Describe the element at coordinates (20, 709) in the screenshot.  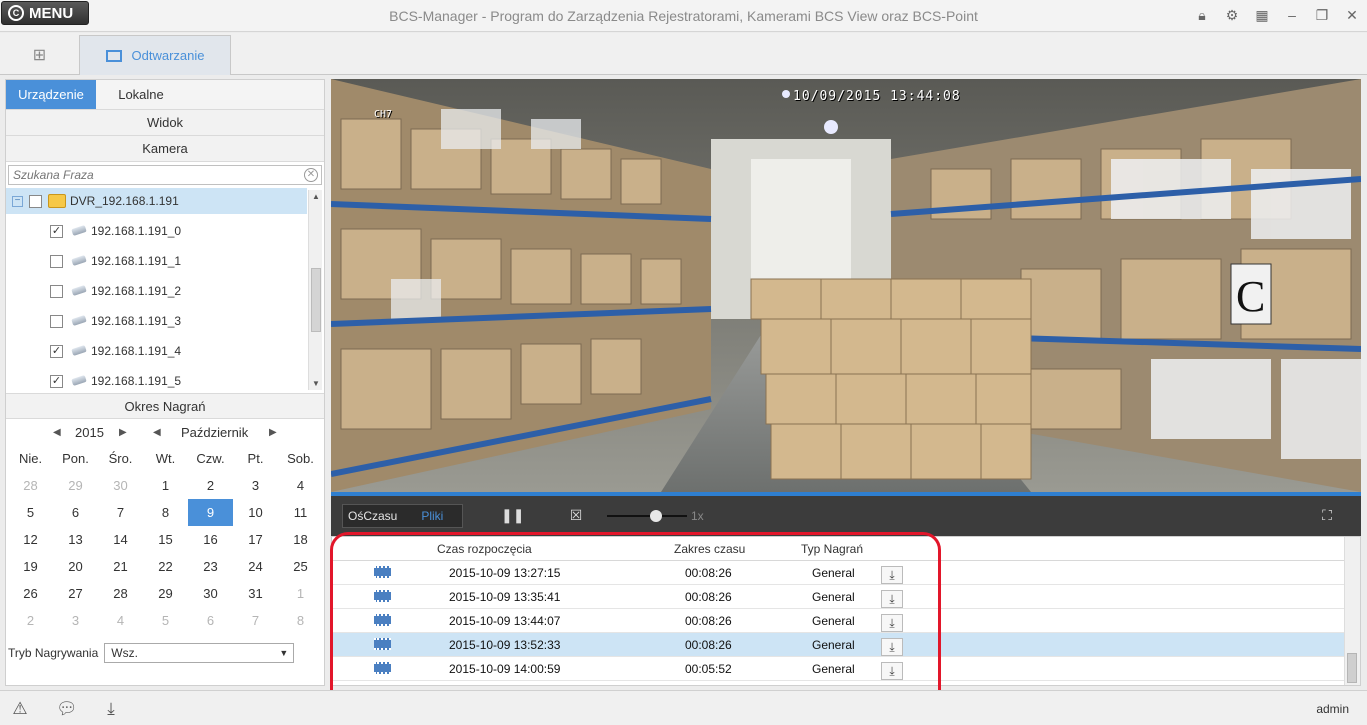
I see `warning-icon: ⚠` at that location.